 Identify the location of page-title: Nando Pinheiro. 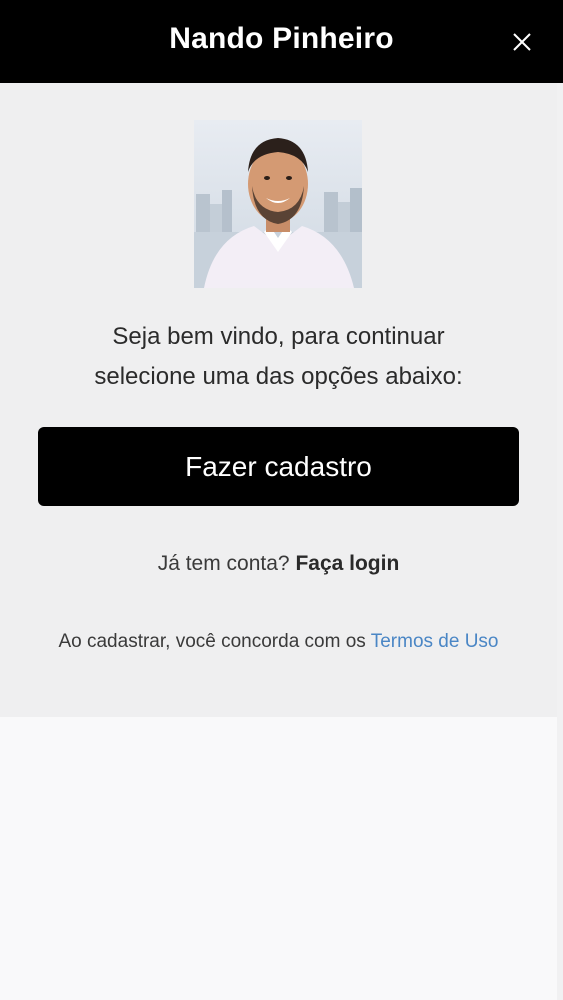
(281, 38).